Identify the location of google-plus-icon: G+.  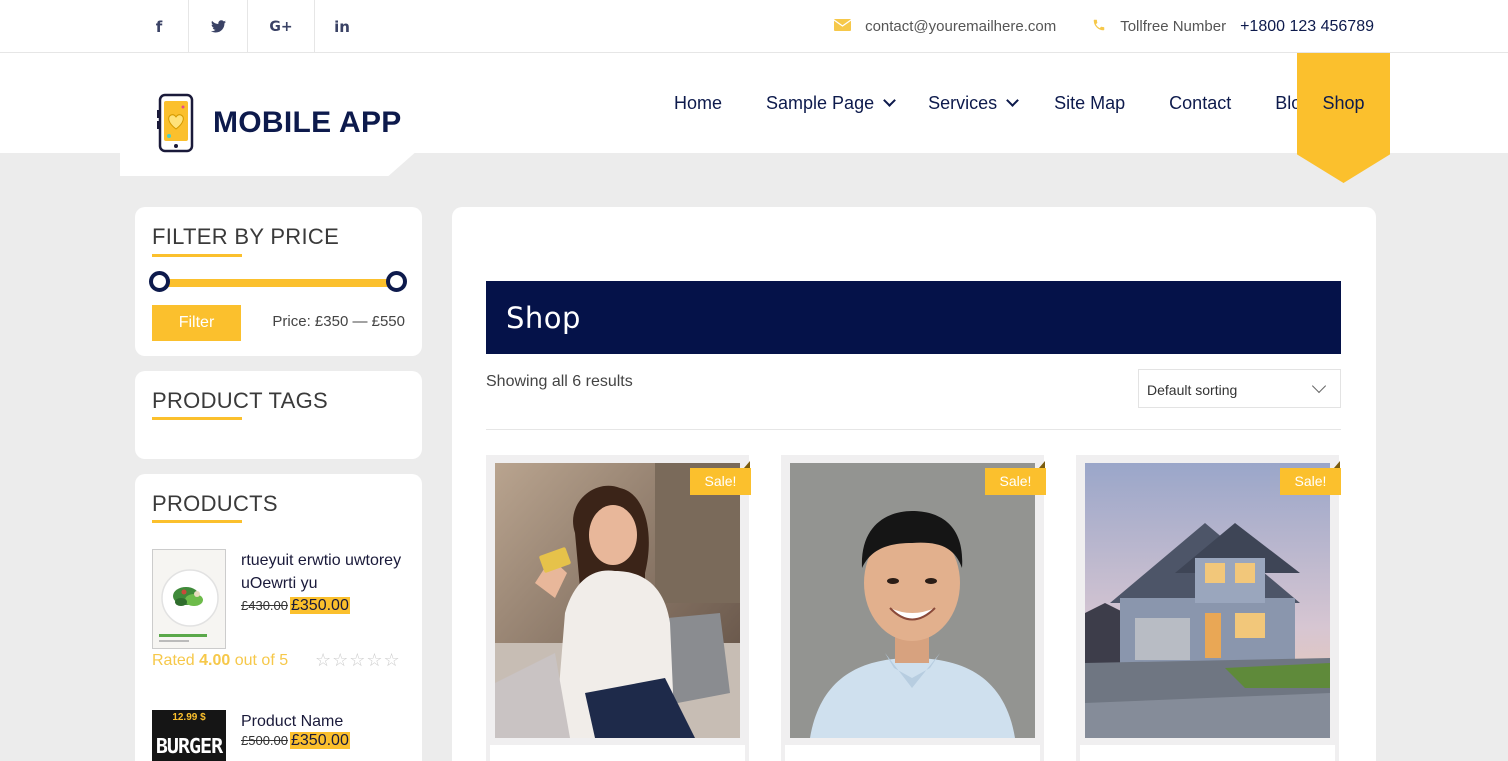
(281, 26).